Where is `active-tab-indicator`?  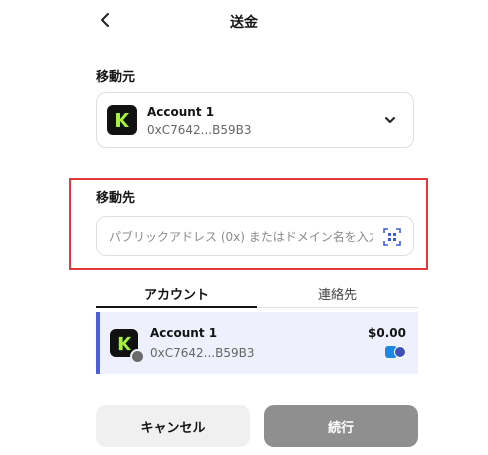
active-tab-indicator is located at coordinates (176, 307).